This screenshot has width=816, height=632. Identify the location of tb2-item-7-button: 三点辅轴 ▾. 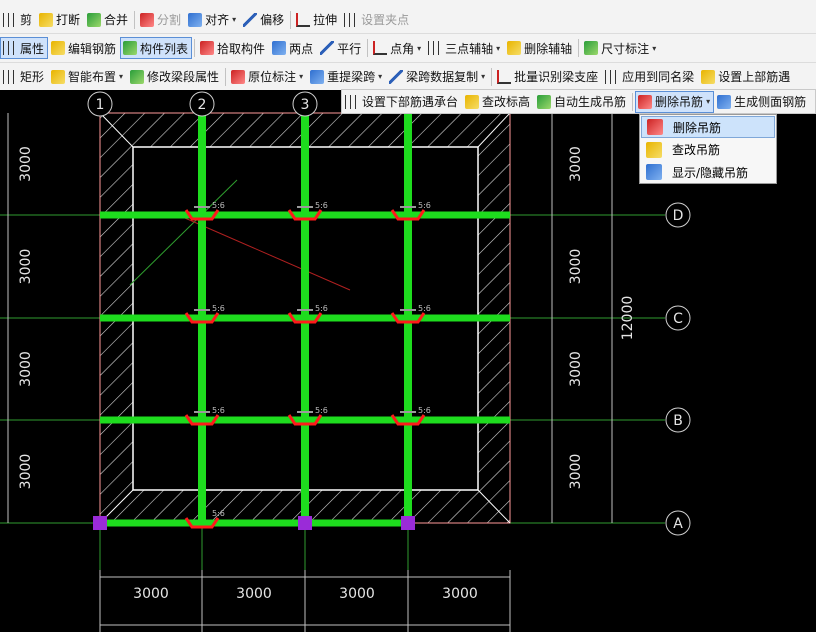
(464, 48).